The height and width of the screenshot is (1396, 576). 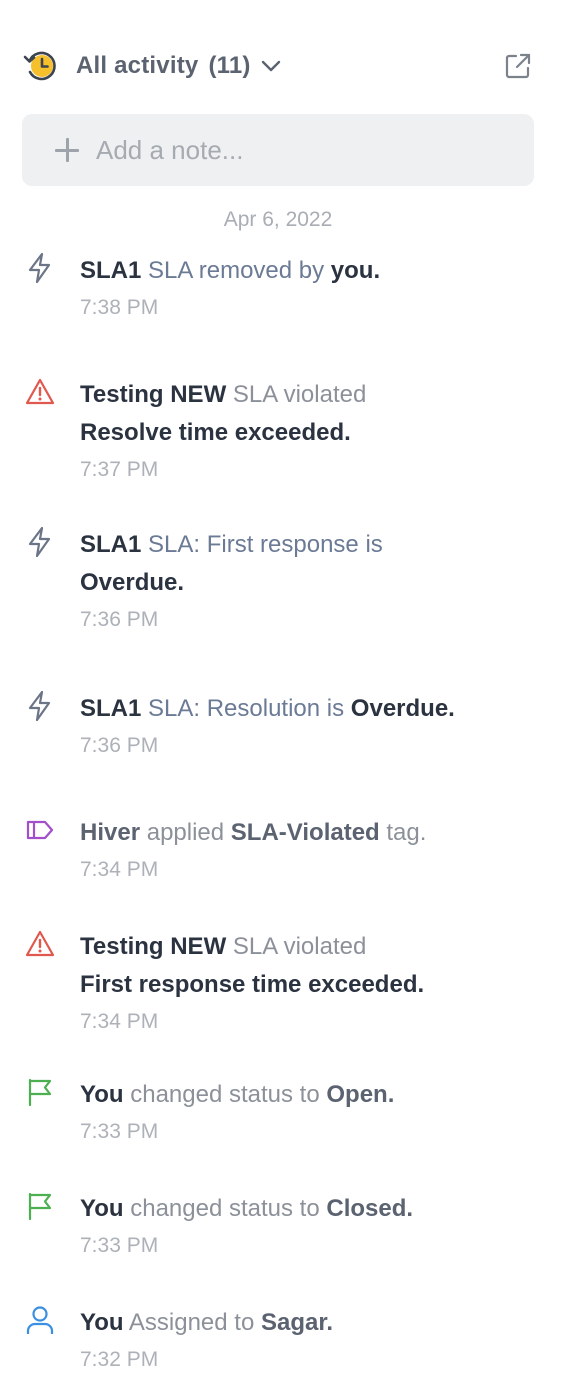 I want to click on tag-icon, so click(x=40, y=830).